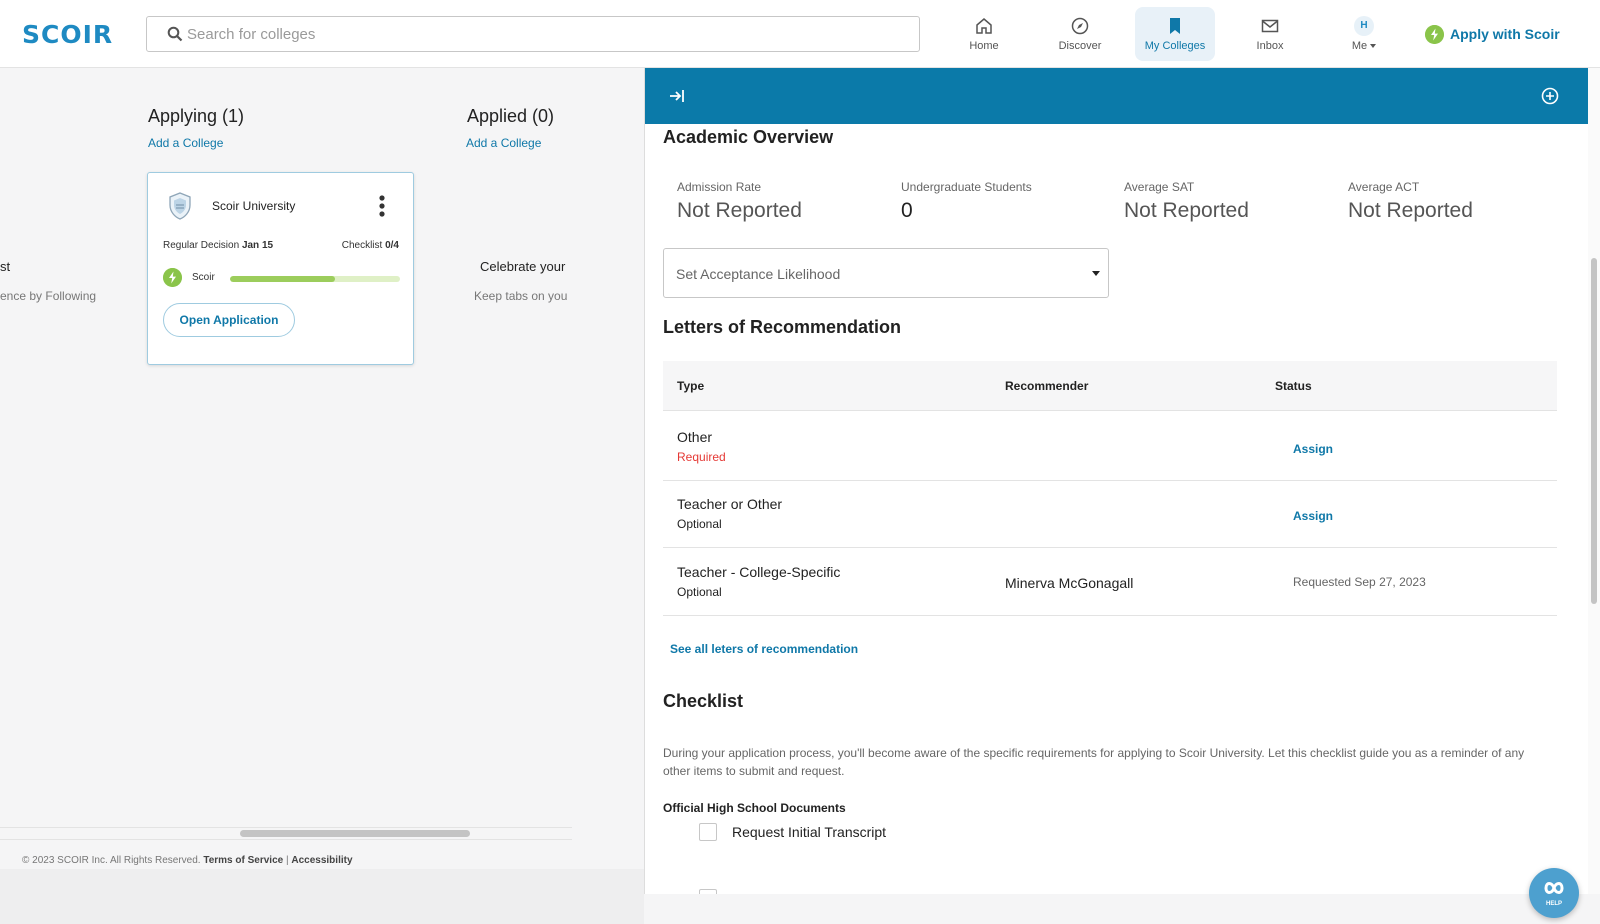 The image size is (1600, 924). I want to click on search-box, so click(533, 34).